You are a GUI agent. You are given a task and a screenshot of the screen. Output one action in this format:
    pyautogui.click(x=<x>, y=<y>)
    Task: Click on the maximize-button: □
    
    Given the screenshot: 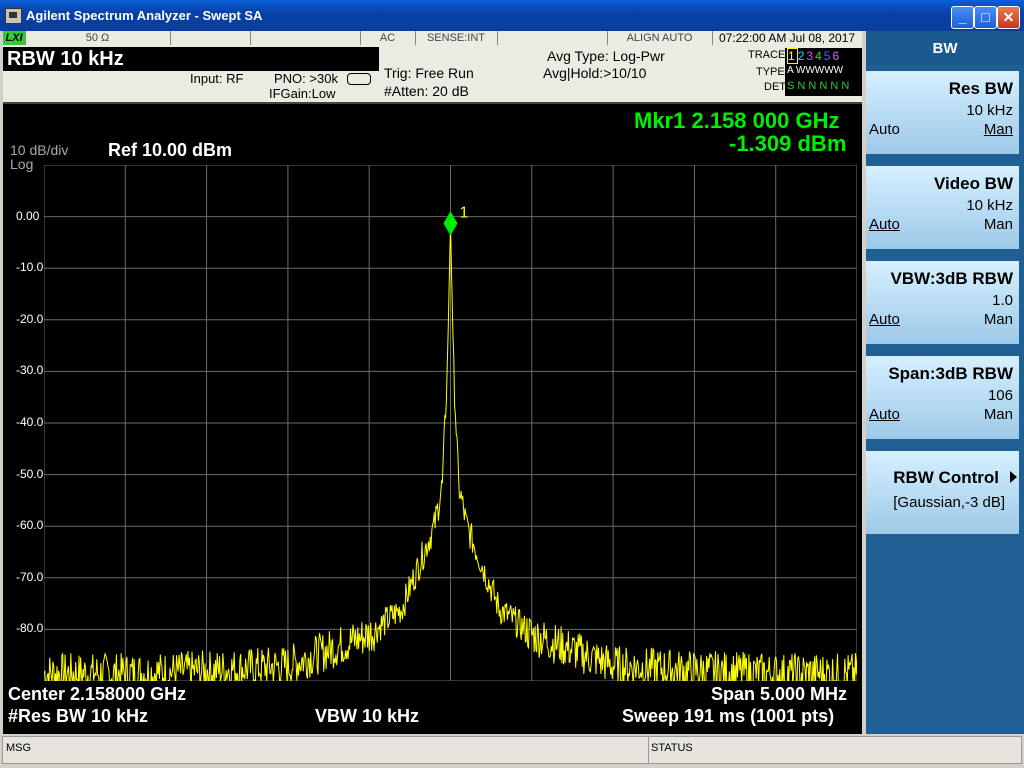 What is the action you would take?
    pyautogui.click(x=985, y=17)
    